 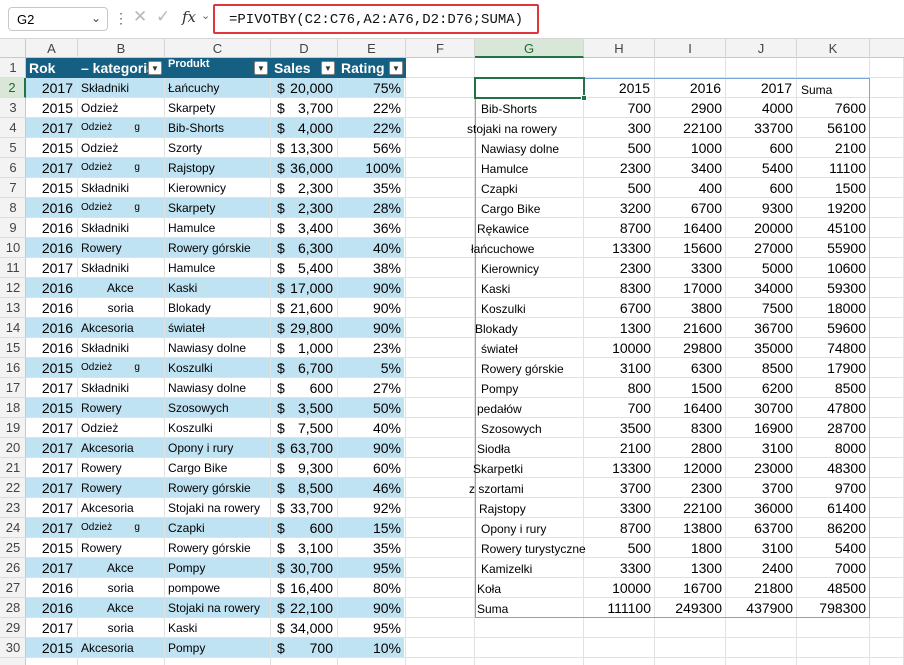 I want to click on pivot-value-cell: 59300, so click(x=833, y=288).